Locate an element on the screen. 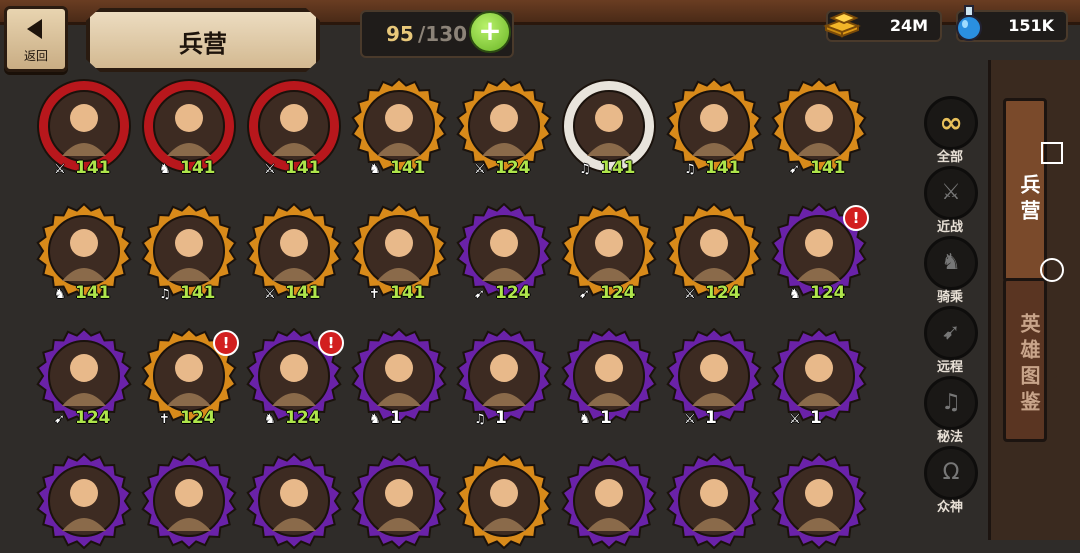  page-title-plate: 兵营 is located at coordinates (203, 40).